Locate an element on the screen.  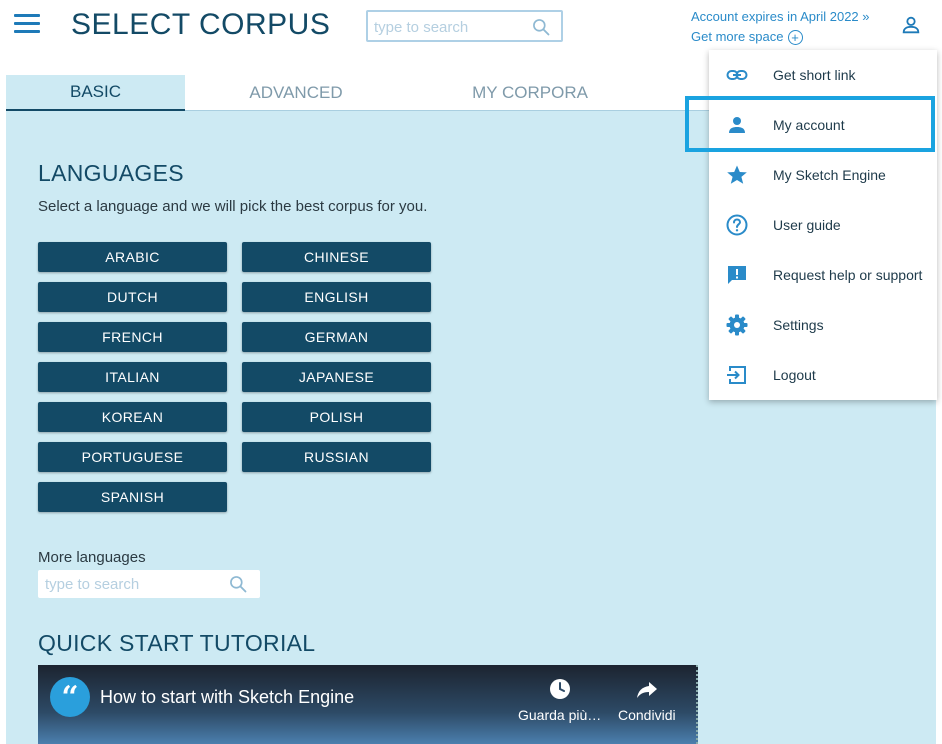
language-button-dutch: DUTCH is located at coordinates (132, 297).